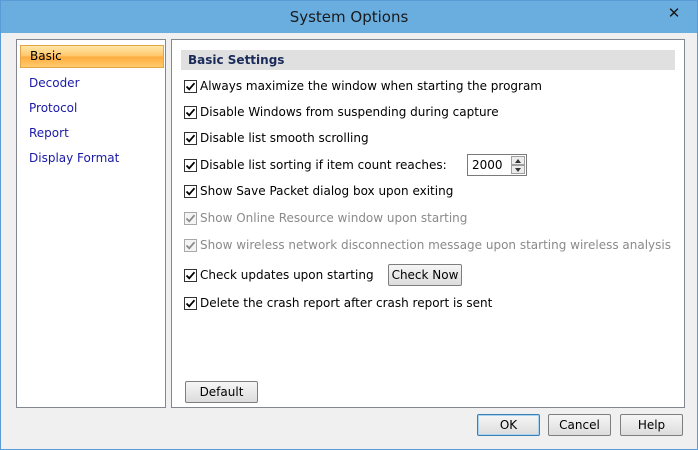 Image resolution: width=698 pixels, height=450 pixels. Describe the element at coordinates (491, 165) in the screenshot. I see `sort-limit-input` at that location.